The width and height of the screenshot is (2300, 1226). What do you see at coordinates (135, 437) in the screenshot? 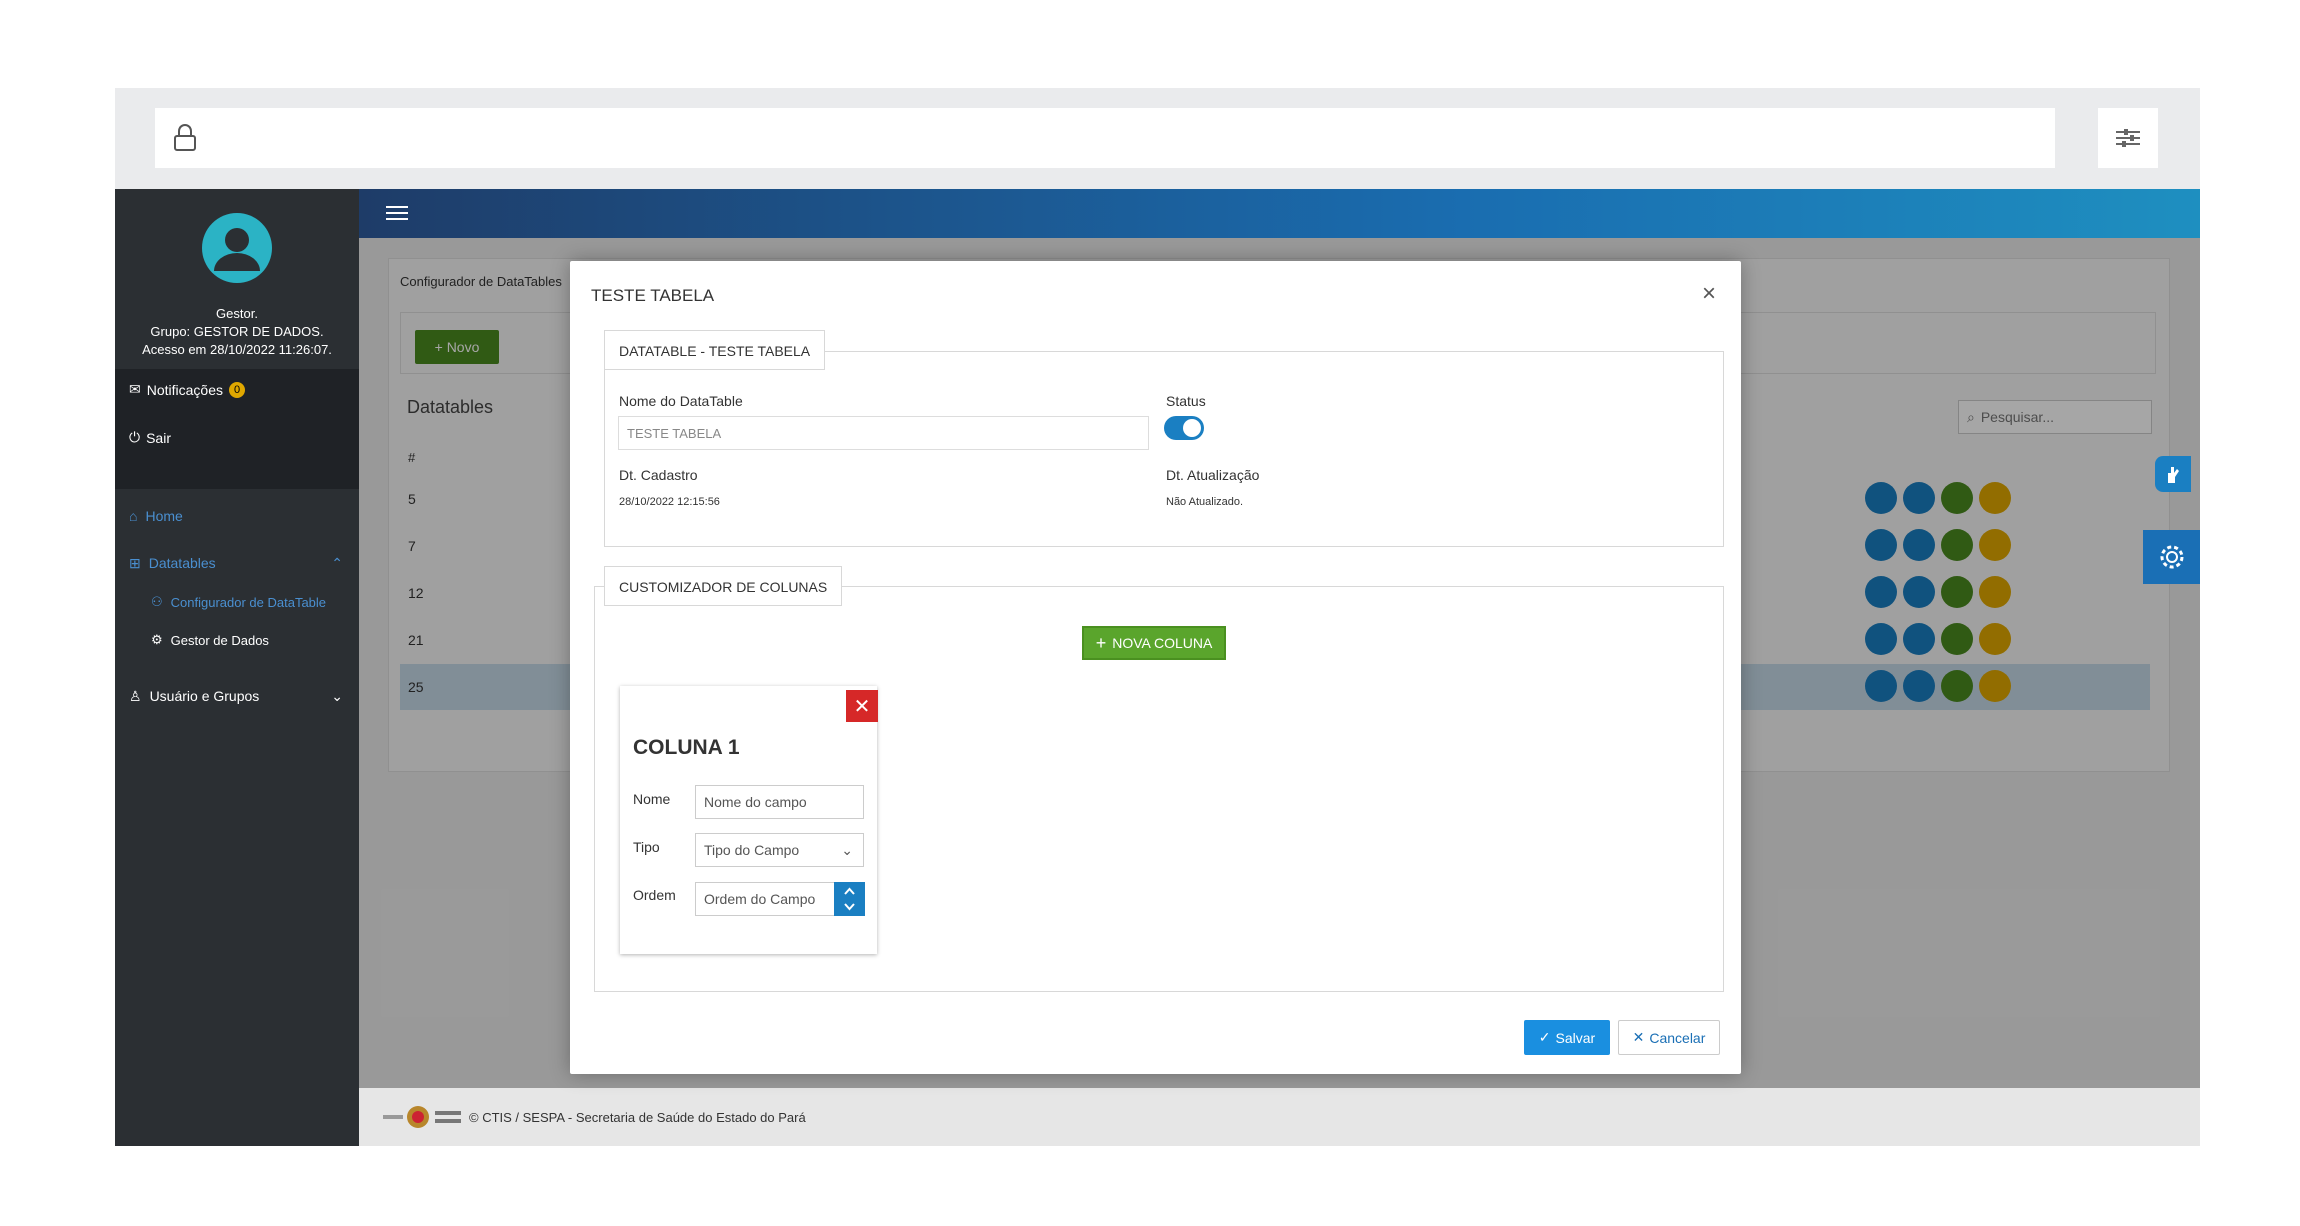
I see `power-icon: ⏻` at bounding box center [135, 437].